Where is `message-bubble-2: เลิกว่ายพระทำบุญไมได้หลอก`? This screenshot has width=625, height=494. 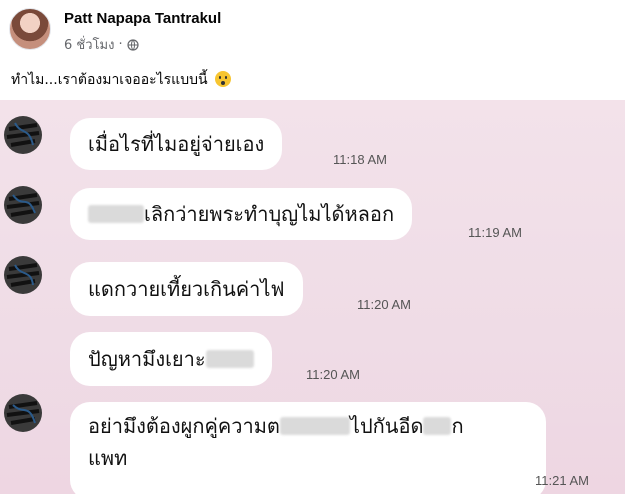
message-bubble-2: เลิกว่ายพระทำบุญไมได้หลอก is located at coordinates (241, 214).